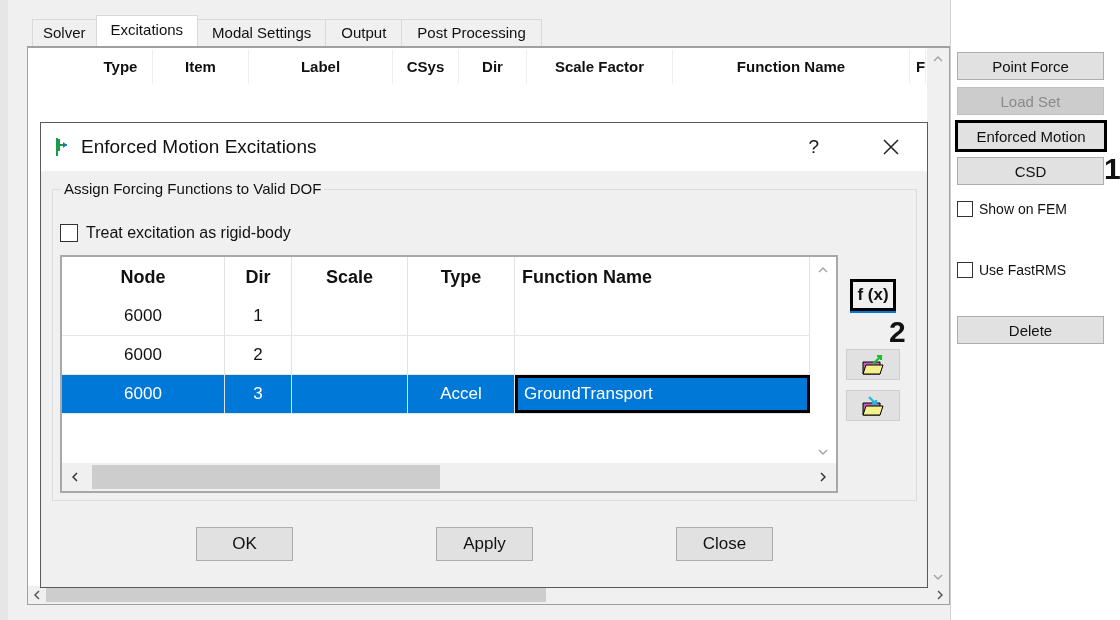 This screenshot has width=1120, height=620. I want to click on table-cell: 2, so click(258, 355).